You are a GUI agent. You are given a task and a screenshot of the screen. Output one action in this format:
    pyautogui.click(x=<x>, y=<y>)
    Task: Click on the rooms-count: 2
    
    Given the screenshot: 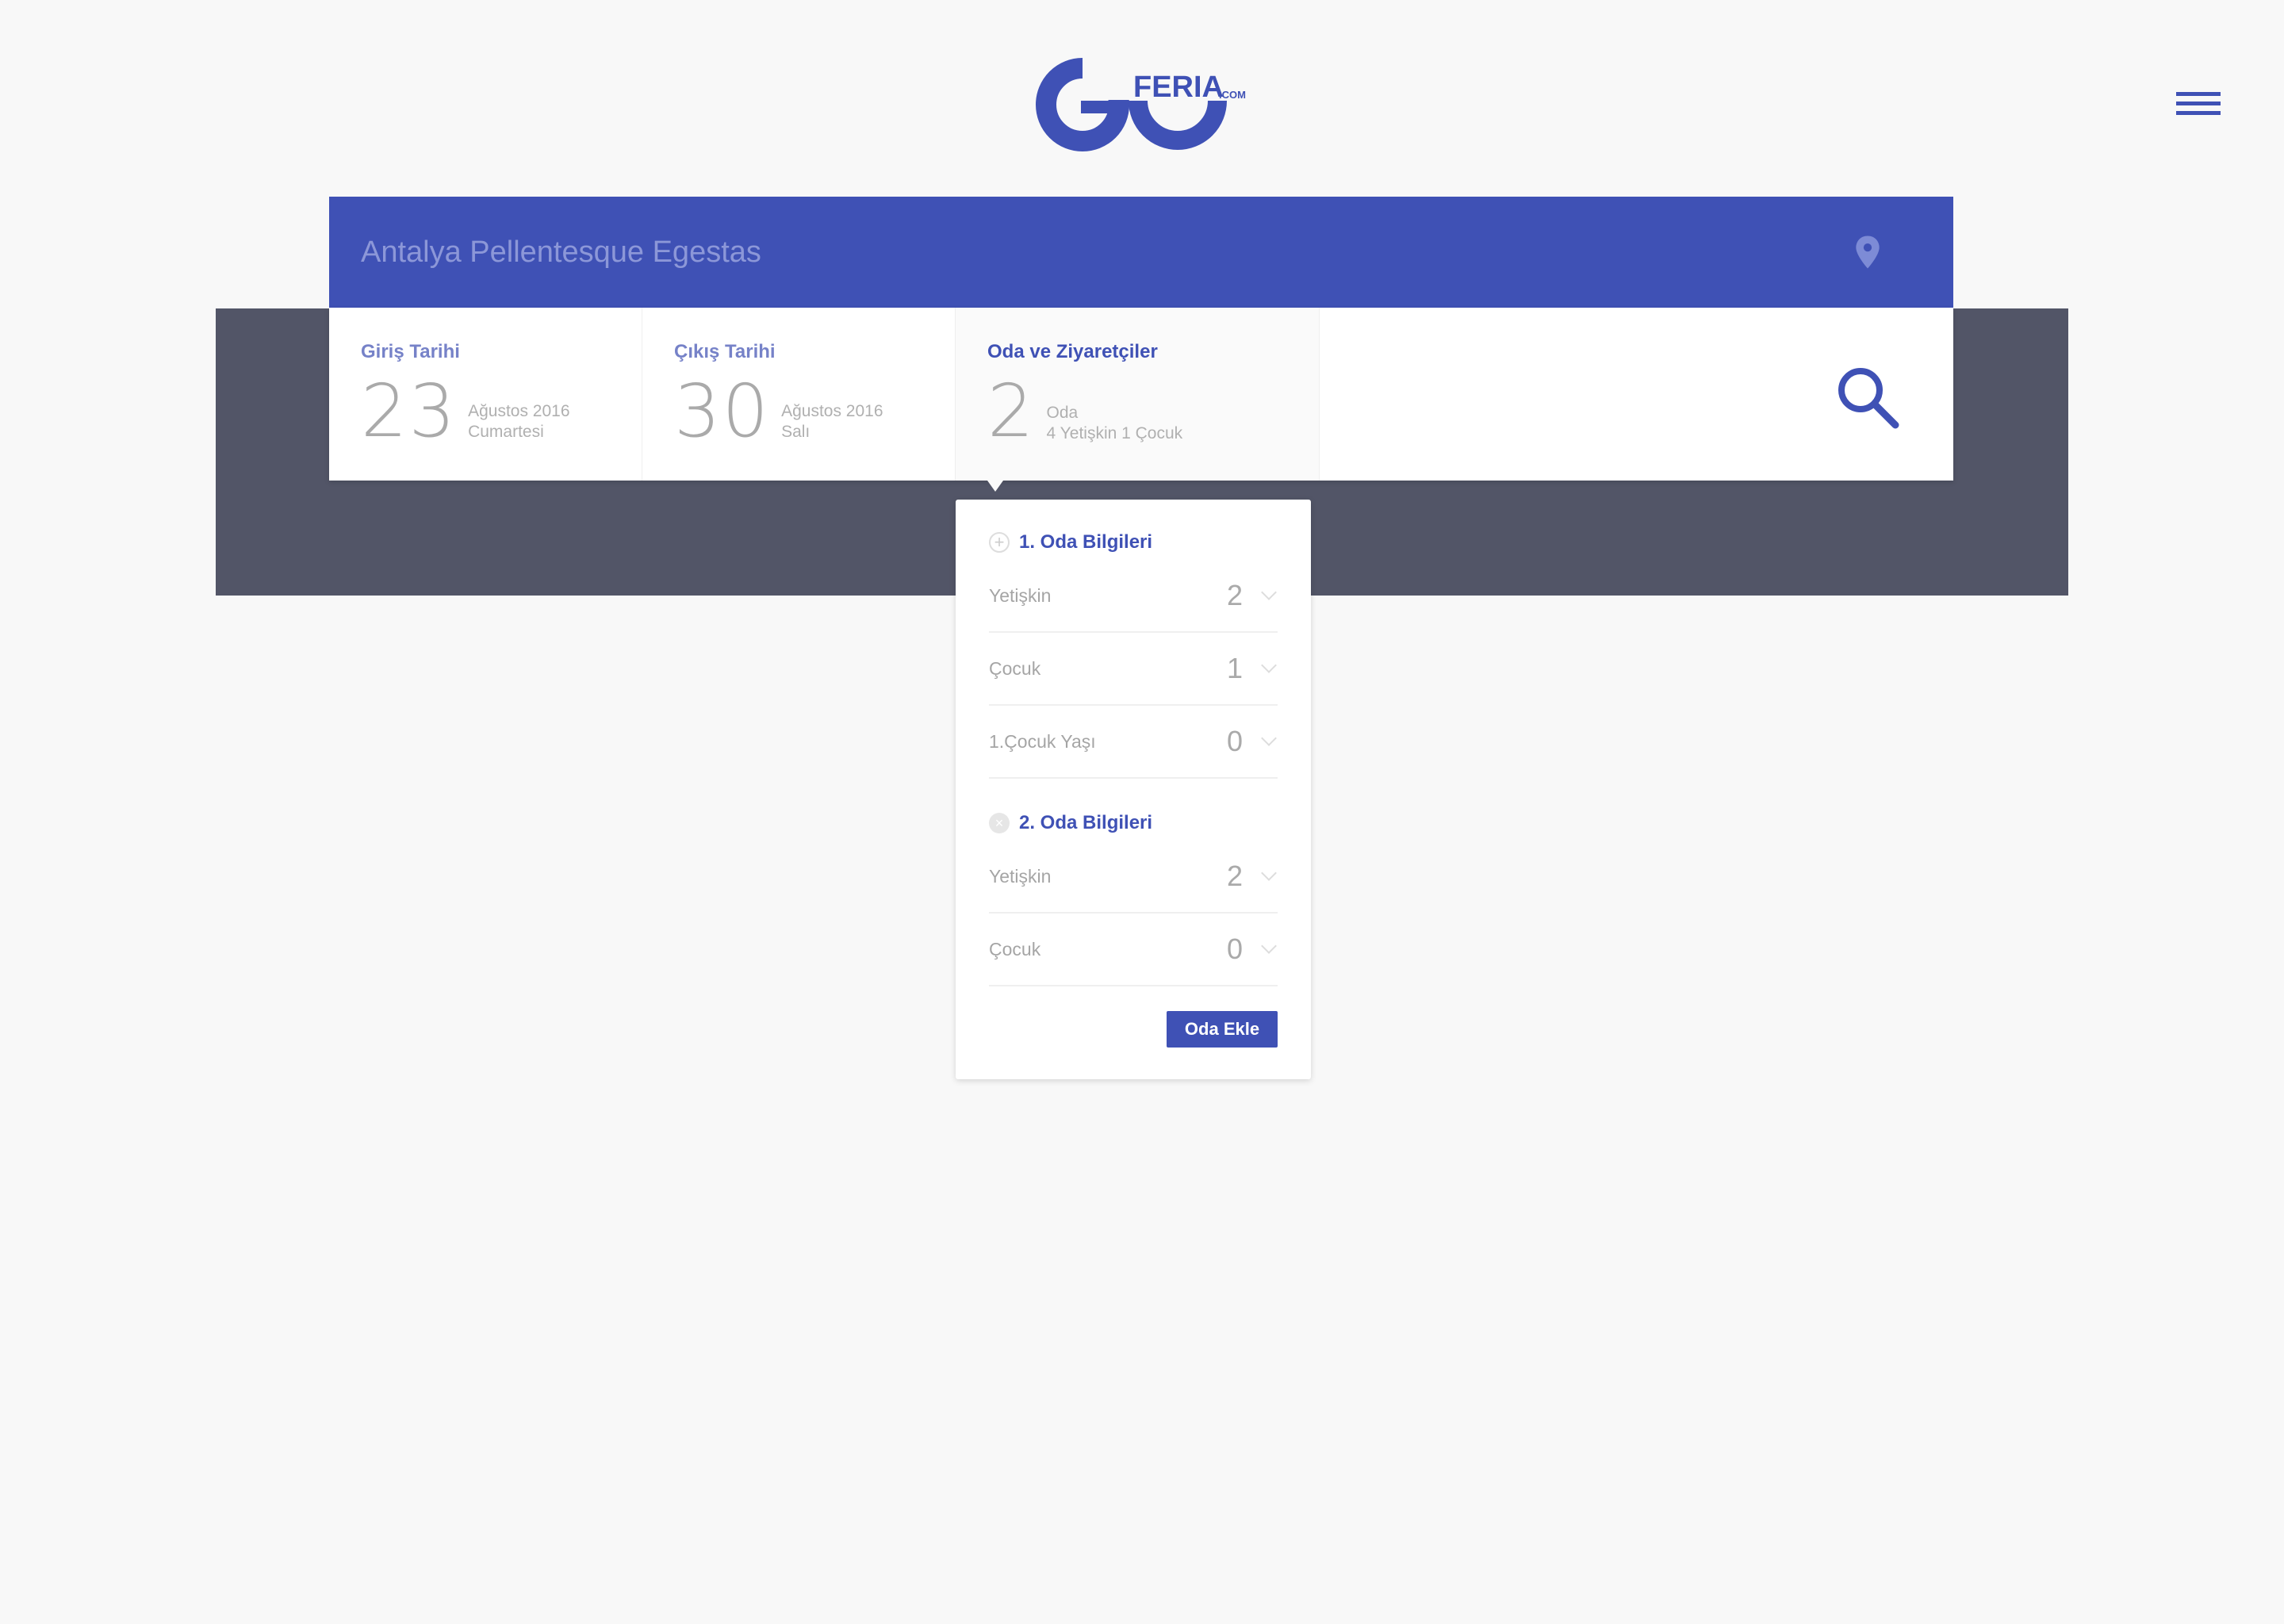 What is the action you would take?
    pyautogui.click(x=1011, y=411)
    